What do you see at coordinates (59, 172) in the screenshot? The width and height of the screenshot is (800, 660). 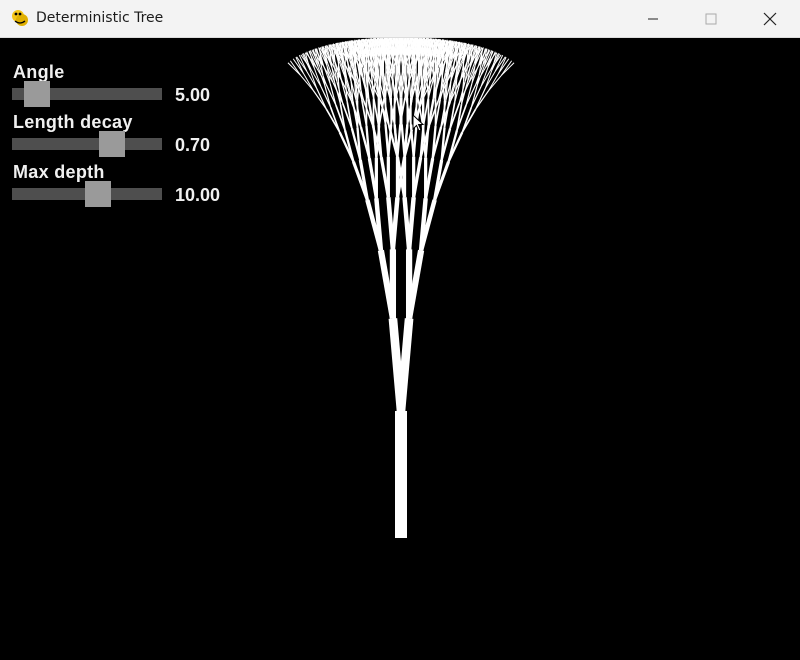 I see `max-depth-label: Max depth` at bounding box center [59, 172].